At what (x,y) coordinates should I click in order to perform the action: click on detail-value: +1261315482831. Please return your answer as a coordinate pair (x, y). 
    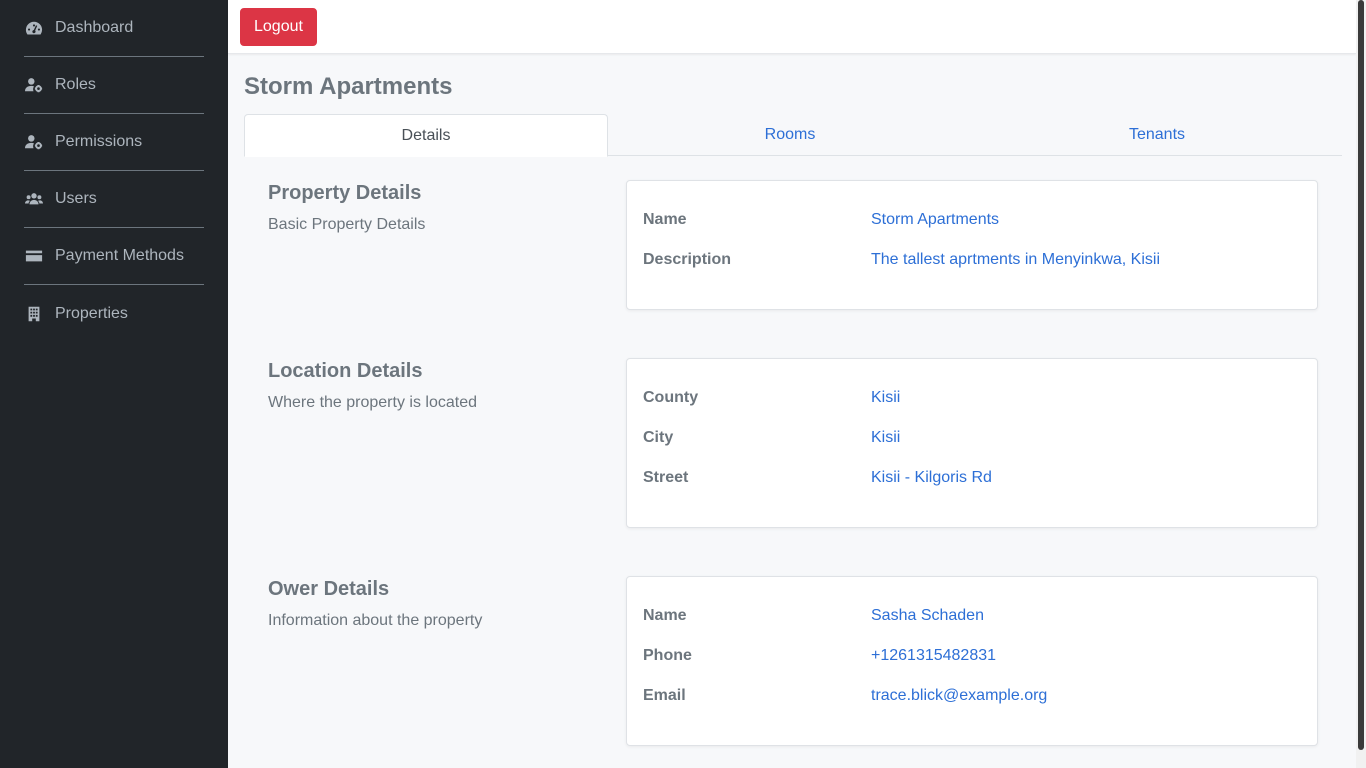
    Looking at the image, I should click on (934, 655).